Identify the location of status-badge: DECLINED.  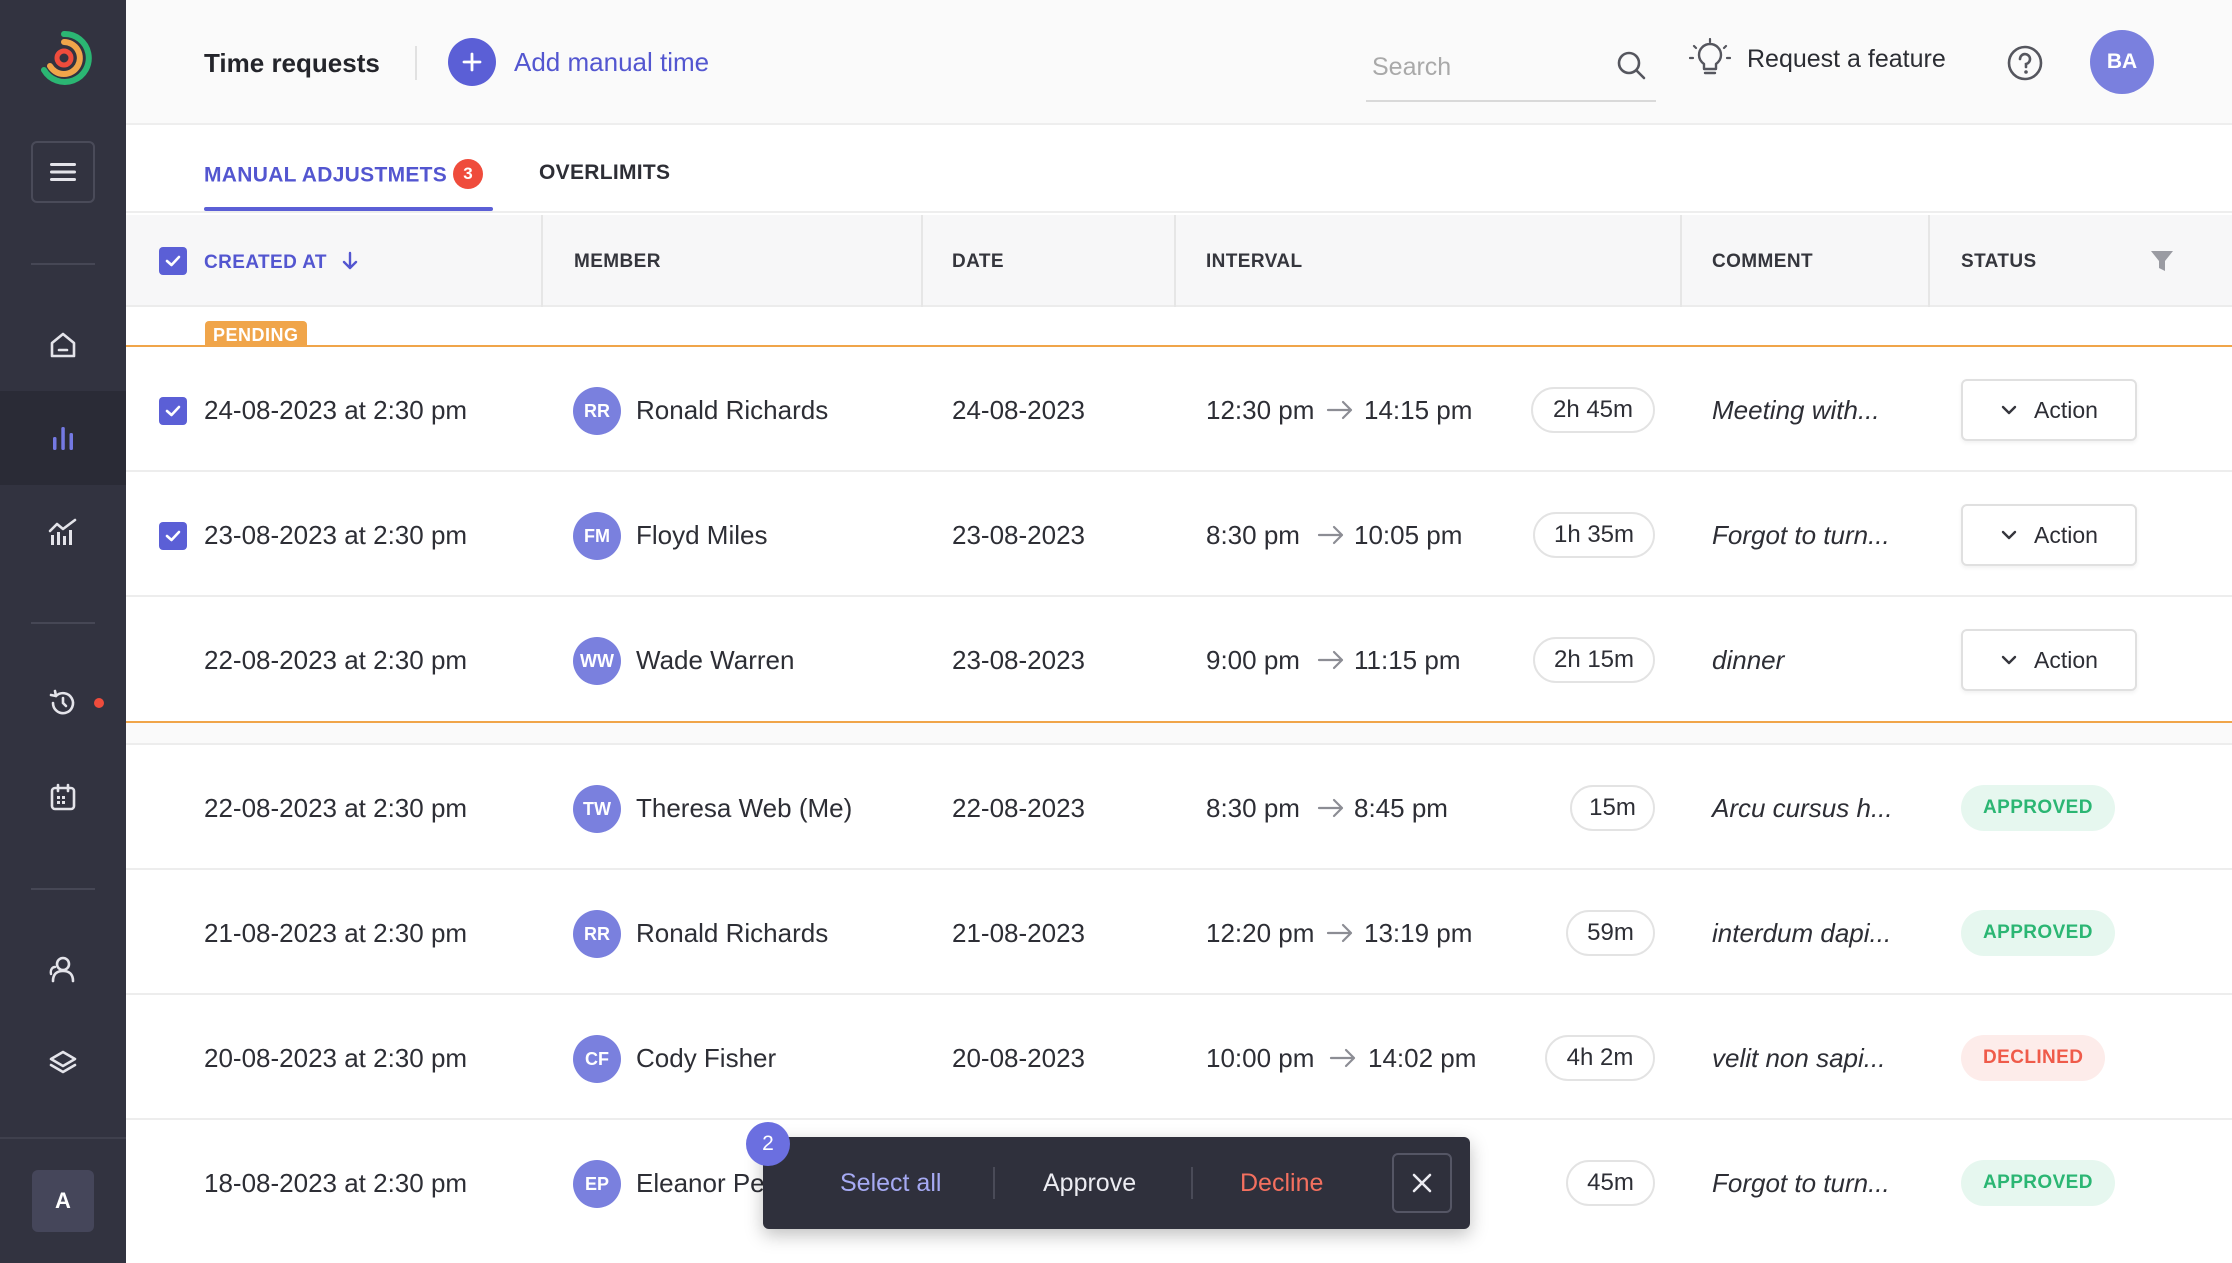
(2033, 1058).